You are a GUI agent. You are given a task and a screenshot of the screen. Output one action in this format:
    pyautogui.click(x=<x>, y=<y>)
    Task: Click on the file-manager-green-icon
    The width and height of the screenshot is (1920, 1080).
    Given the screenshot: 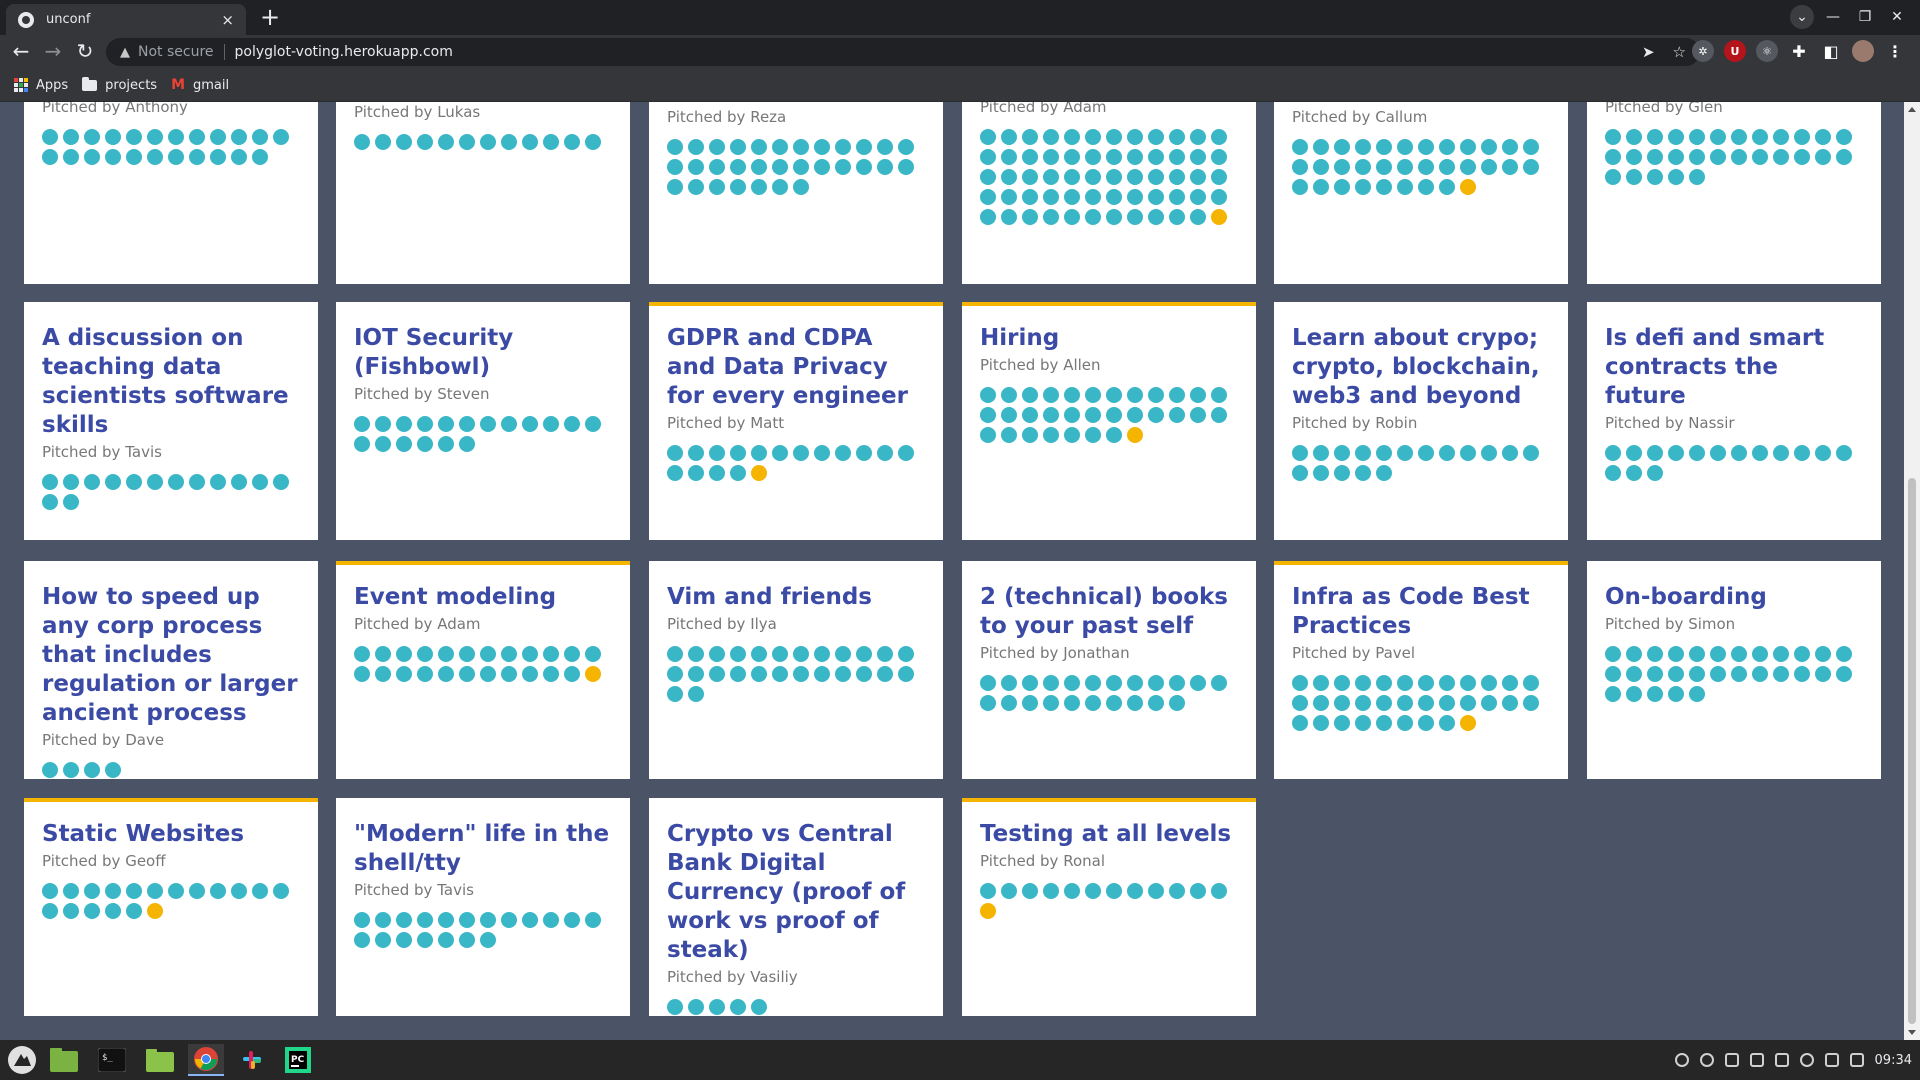 What is the action you would take?
    pyautogui.click(x=64, y=1060)
    